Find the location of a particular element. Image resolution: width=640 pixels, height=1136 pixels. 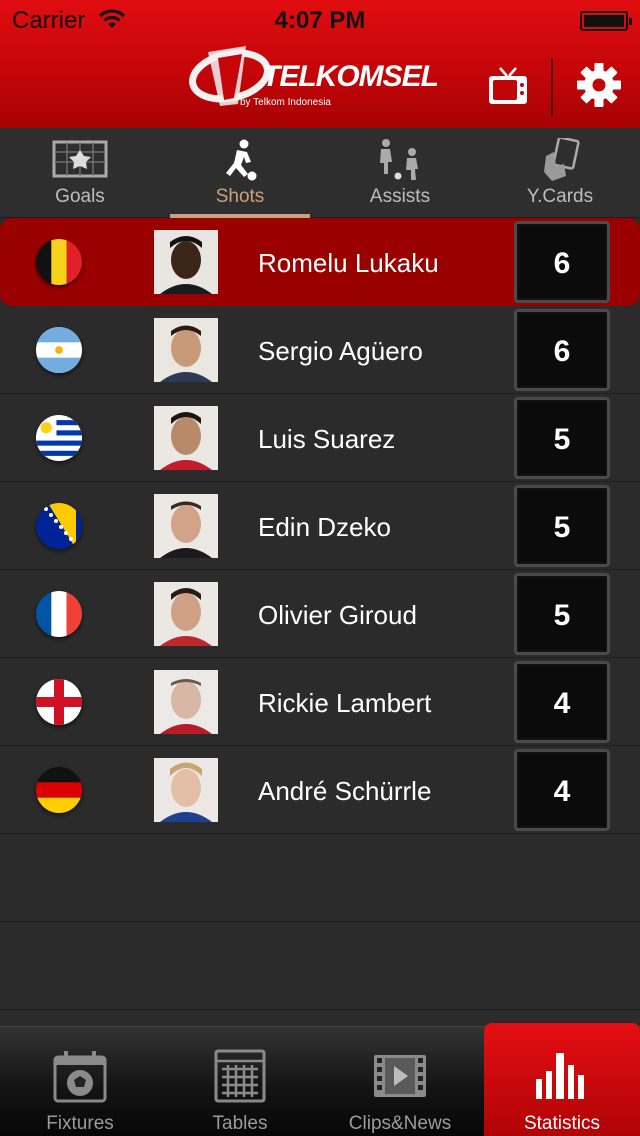

bottom-tab-bar: Fixtures Tables Clips&News Statistics is located at coordinates (320, 1079).